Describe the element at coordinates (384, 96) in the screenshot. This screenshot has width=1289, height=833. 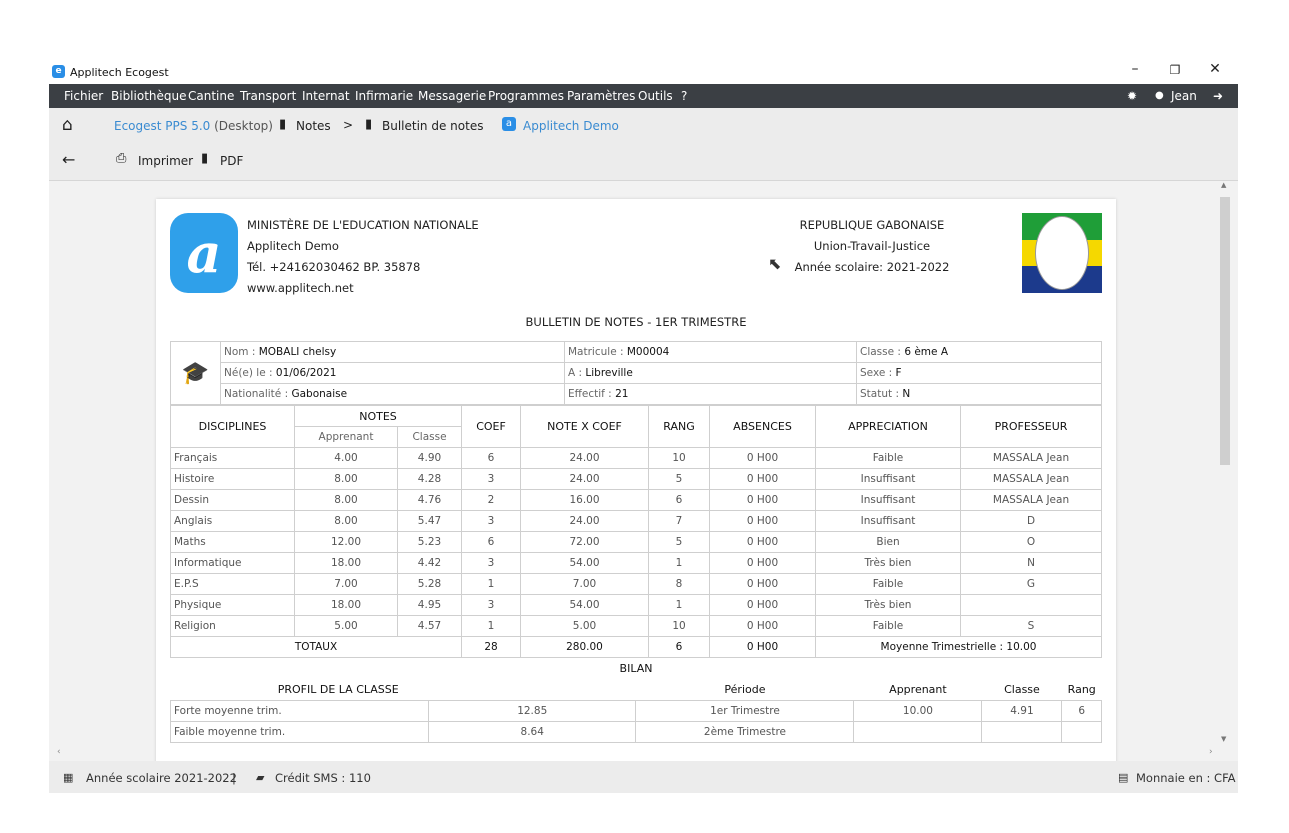
I see `menu-infirmarie: Infirmarie` at that location.